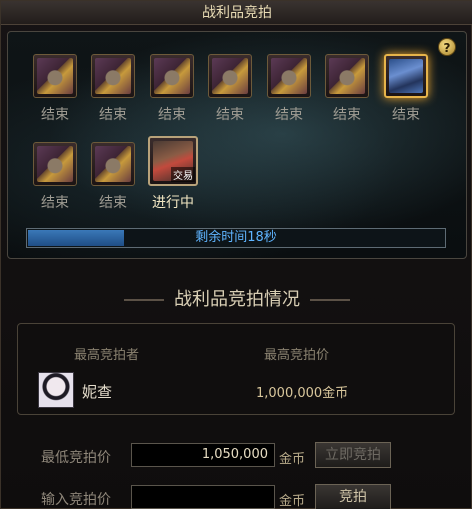 The width and height of the screenshot is (472, 509). What do you see at coordinates (76, 500) in the screenshot?
I see `input-bid-label: 输入竞拍价` at bounding box center [76, 500].